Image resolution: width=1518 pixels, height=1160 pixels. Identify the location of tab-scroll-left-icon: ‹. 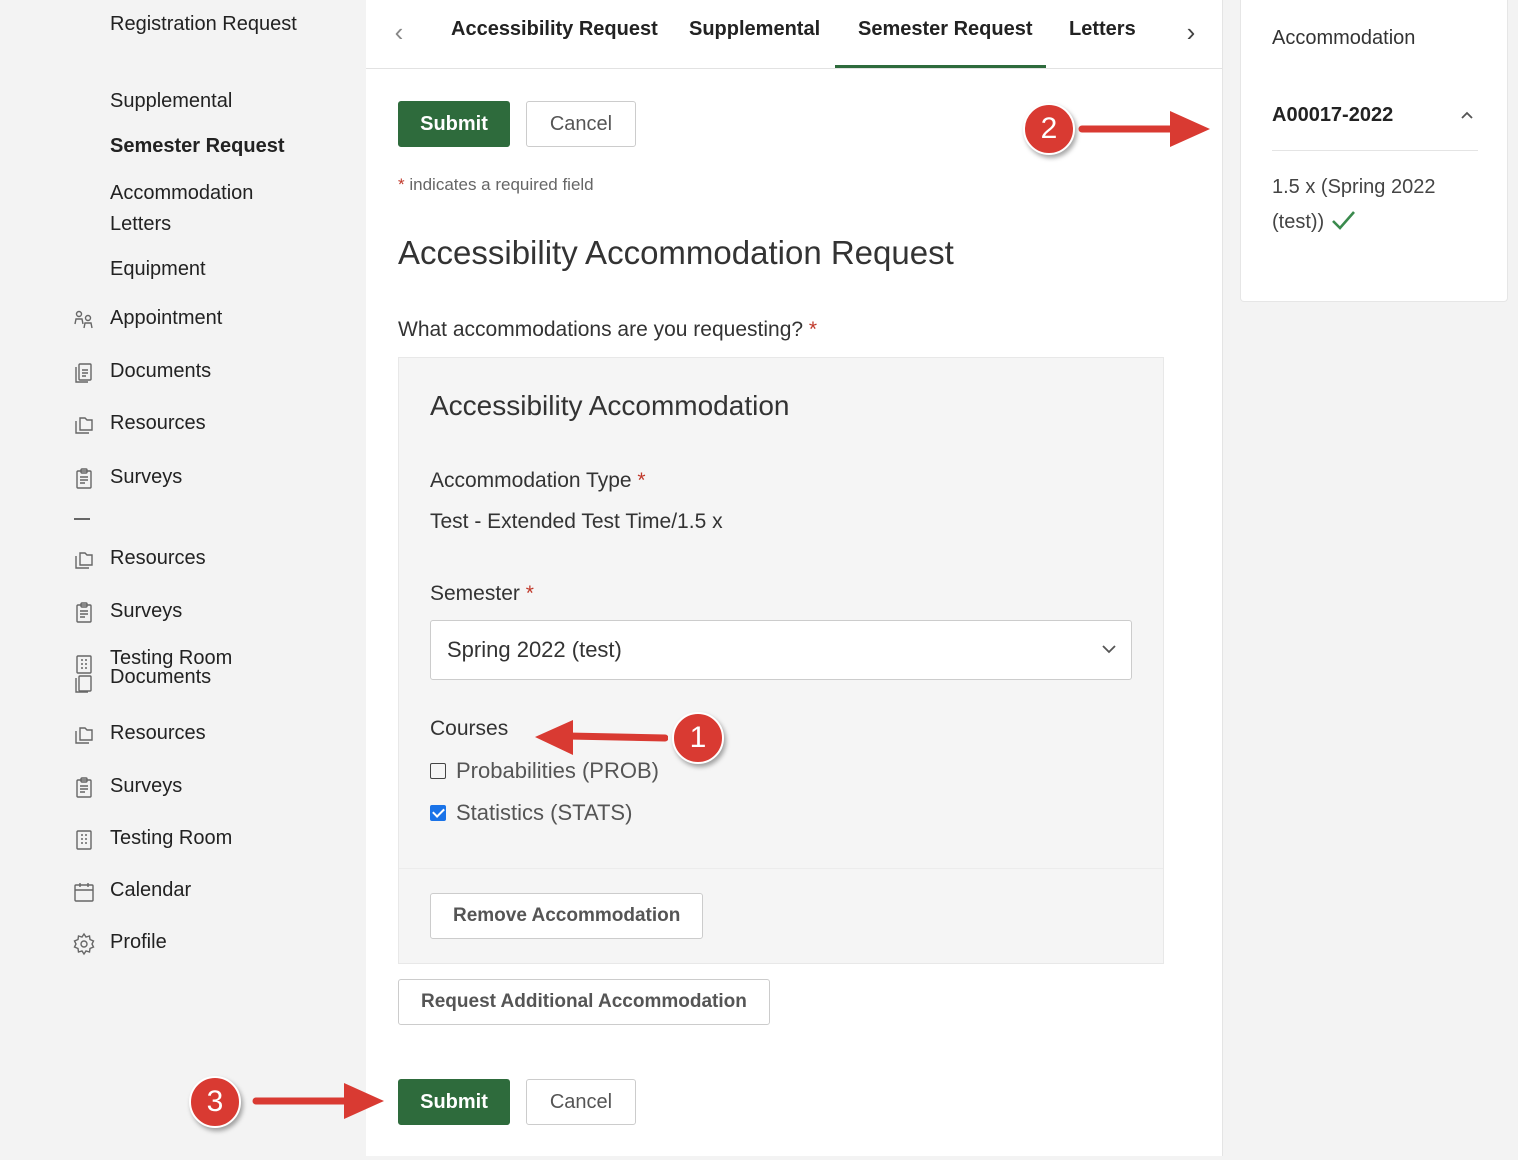
(399, 33).